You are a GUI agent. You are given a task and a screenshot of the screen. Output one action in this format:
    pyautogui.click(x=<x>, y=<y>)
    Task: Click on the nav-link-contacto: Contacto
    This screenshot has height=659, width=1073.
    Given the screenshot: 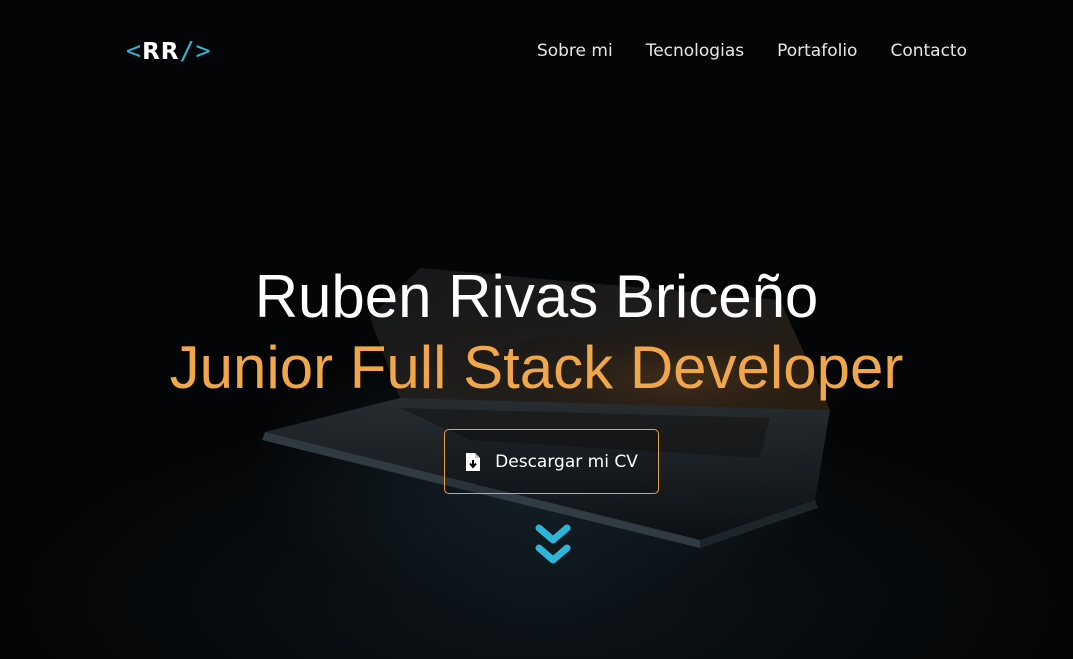 What is the action you would take?
    pyautogui.click(x=928, y=51)
    